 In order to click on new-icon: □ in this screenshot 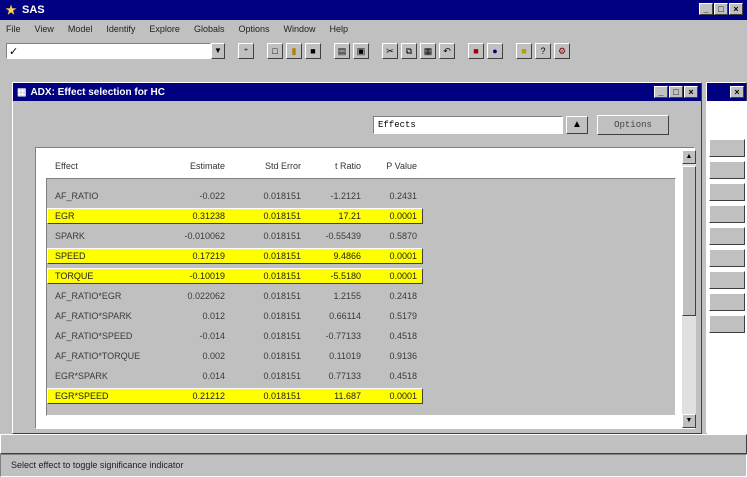, I will do `click(275, 51)`.